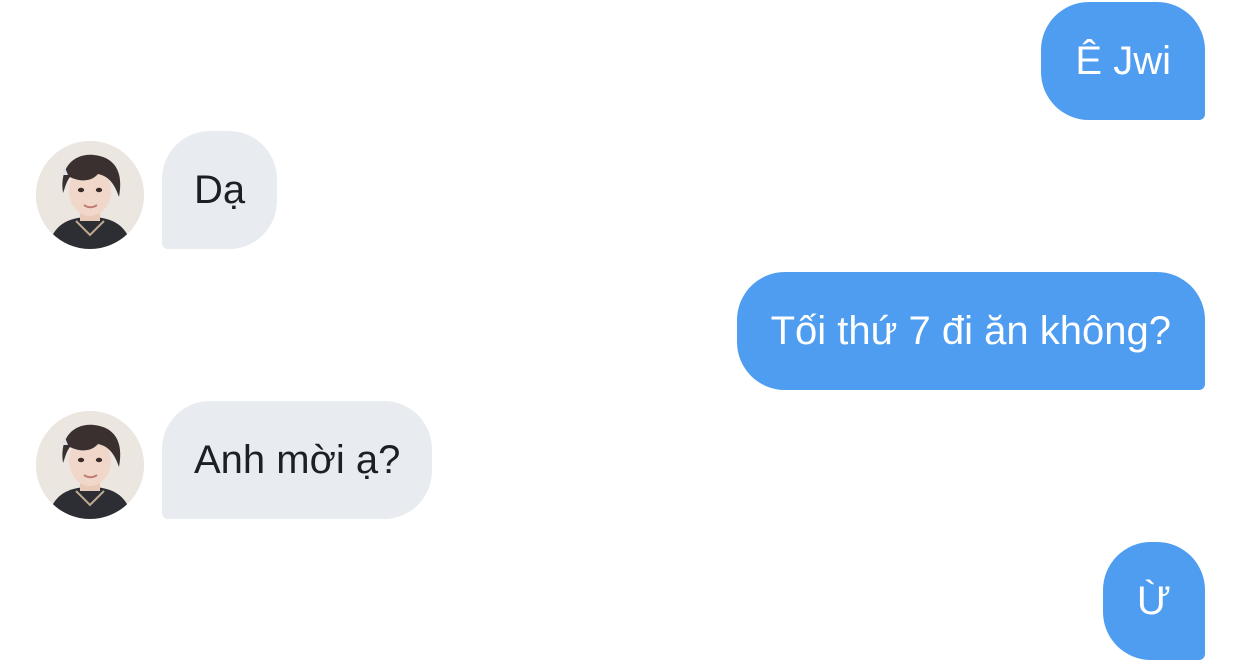 This screenshot has width=1242, height=666. I want to click on message-text: Ừ, so click(1153, 601).